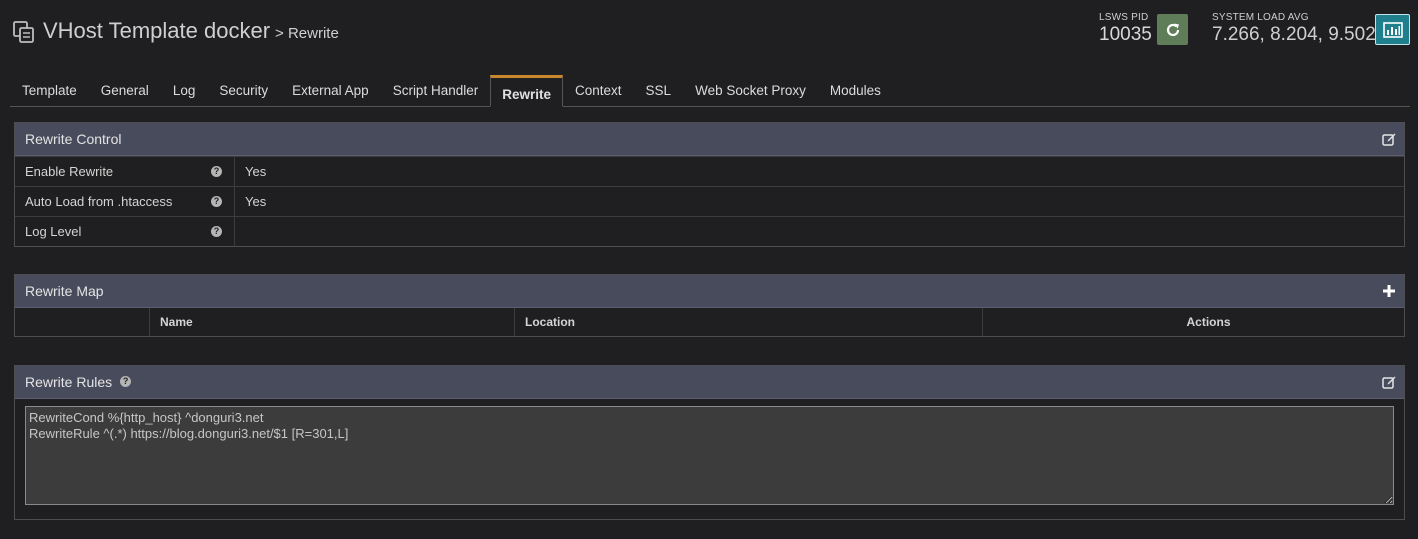  I want to click on pid-label: LSWS PID, so click(1124, 17).